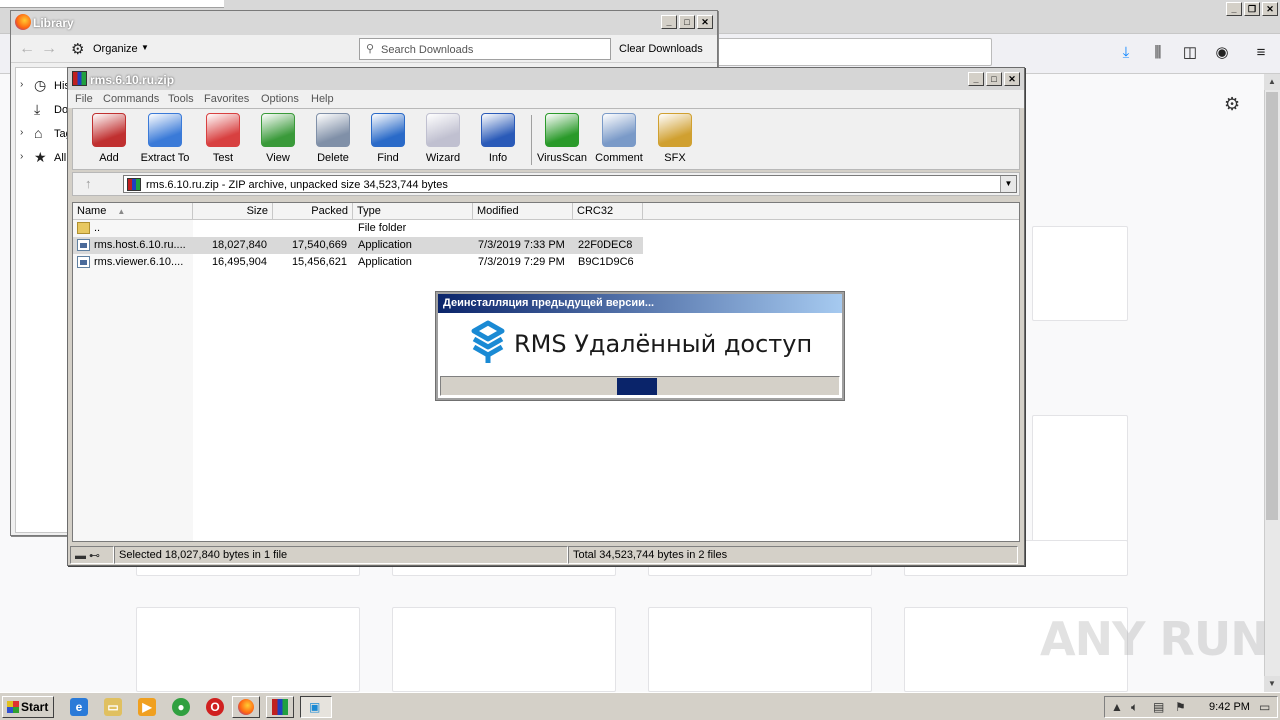 This screenshot has width=1280, height=720. I want to click on cell-type: Application, so click(385, 245).